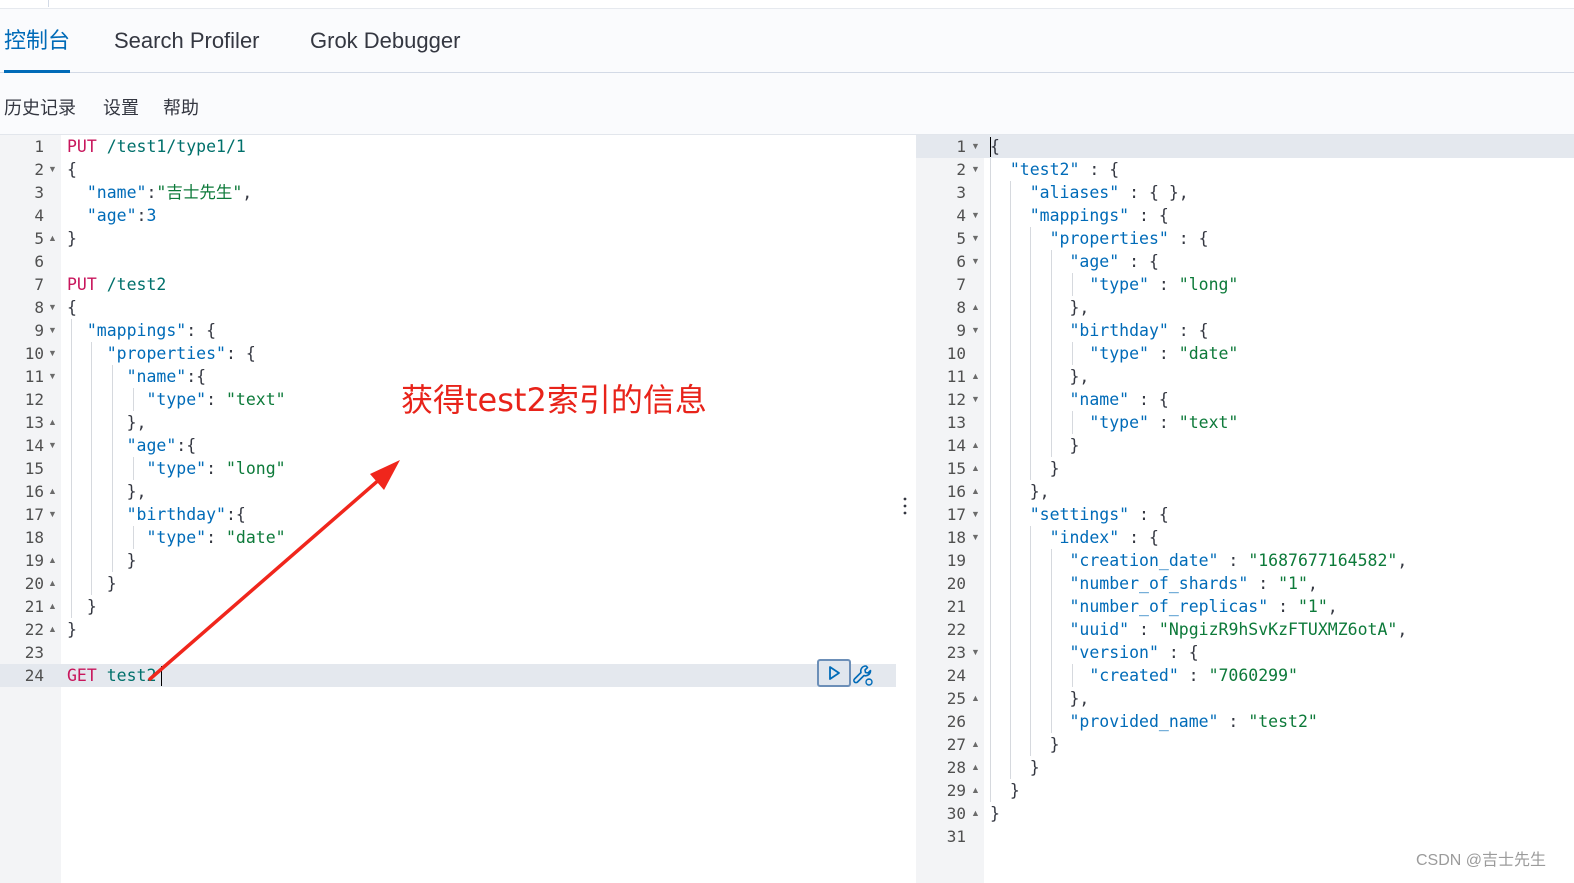  I want to click on code-token: "7060299", so click(1253, 675).